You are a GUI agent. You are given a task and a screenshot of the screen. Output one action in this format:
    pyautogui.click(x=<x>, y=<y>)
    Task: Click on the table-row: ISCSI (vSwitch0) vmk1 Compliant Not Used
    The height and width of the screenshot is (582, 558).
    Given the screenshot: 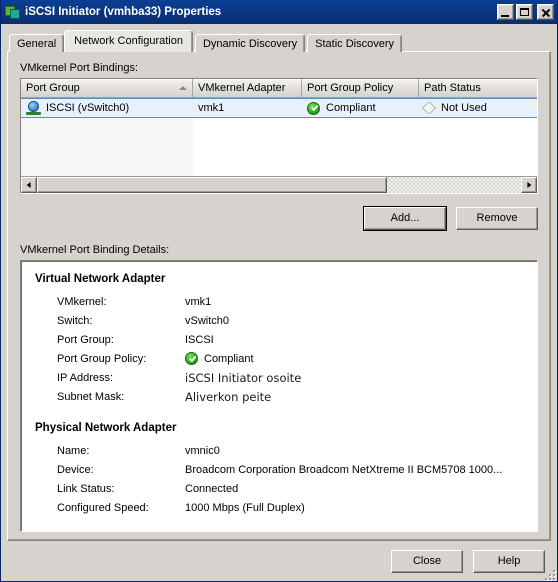 What is the action you would take?
    pyautogui.click(x=279, y=108)
    